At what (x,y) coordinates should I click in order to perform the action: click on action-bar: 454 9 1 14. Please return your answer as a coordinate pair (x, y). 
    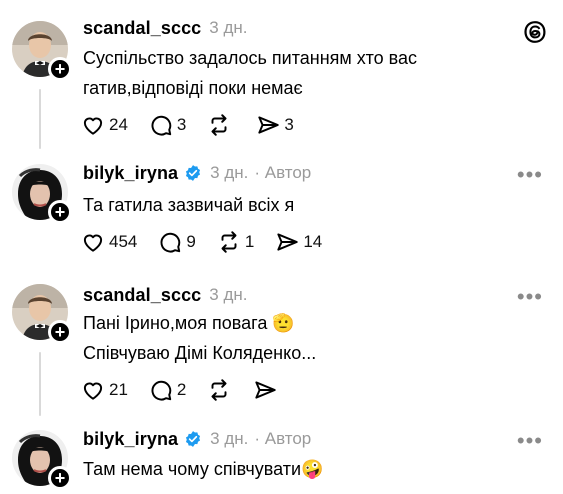
    Looking at the image, I should click on (211, 242).